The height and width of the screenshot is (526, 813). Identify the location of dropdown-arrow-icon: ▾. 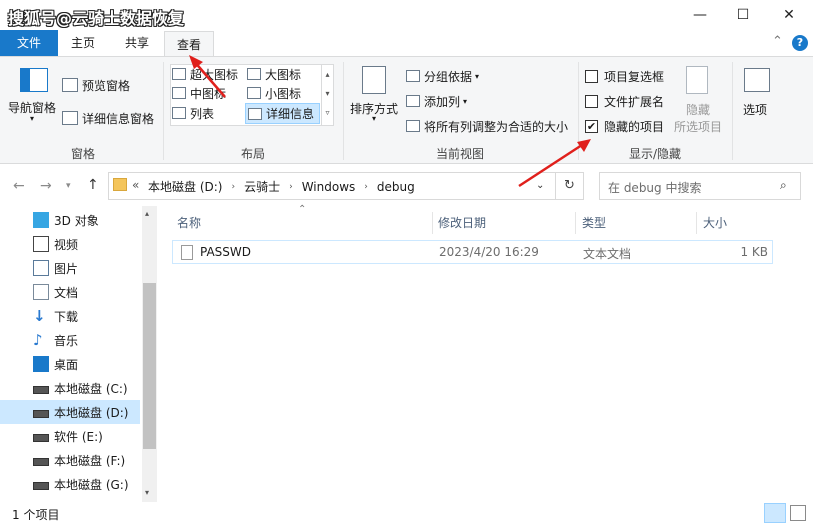
(477, 76).